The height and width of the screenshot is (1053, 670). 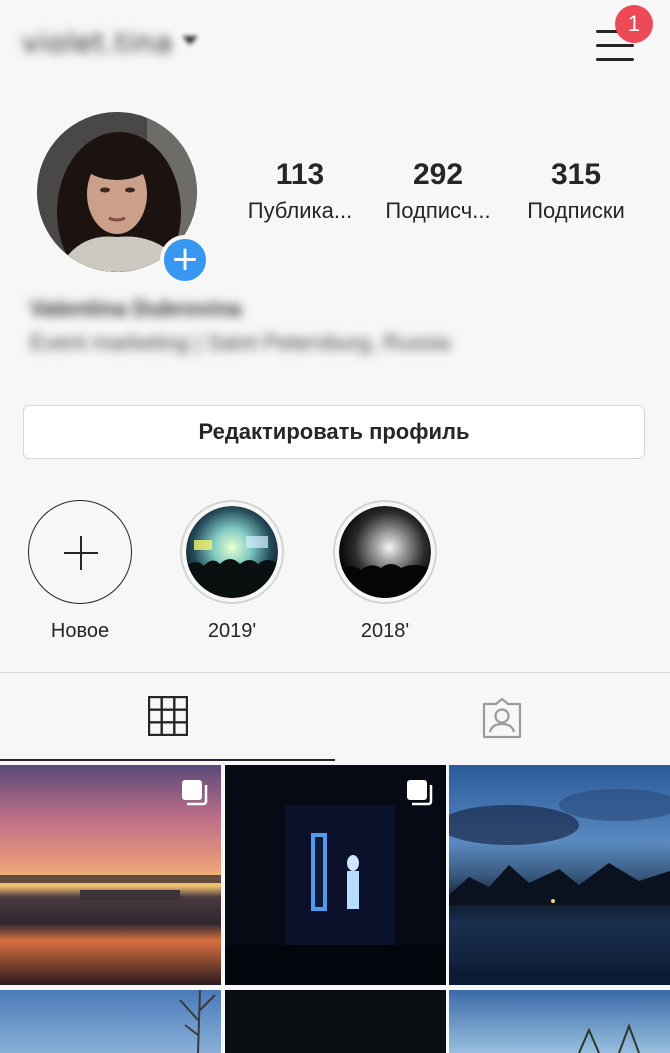 I want to click on photo-winter-tree, so click(x=110, y=1021).